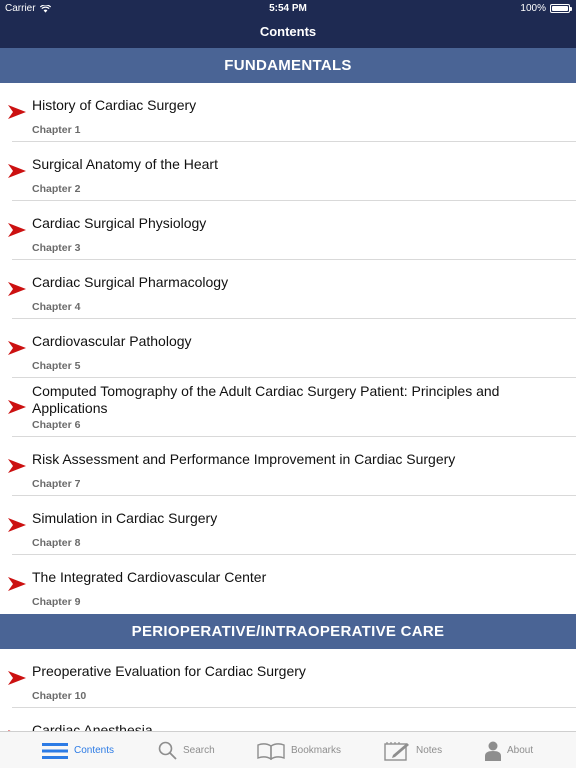 Image resolution: width=576 pixels, height=768 pixels. What do you see at coordinates (56, 307) in the screenshot?
I see `chapter-number: Chapter 4` at bounding box center [56, 307].